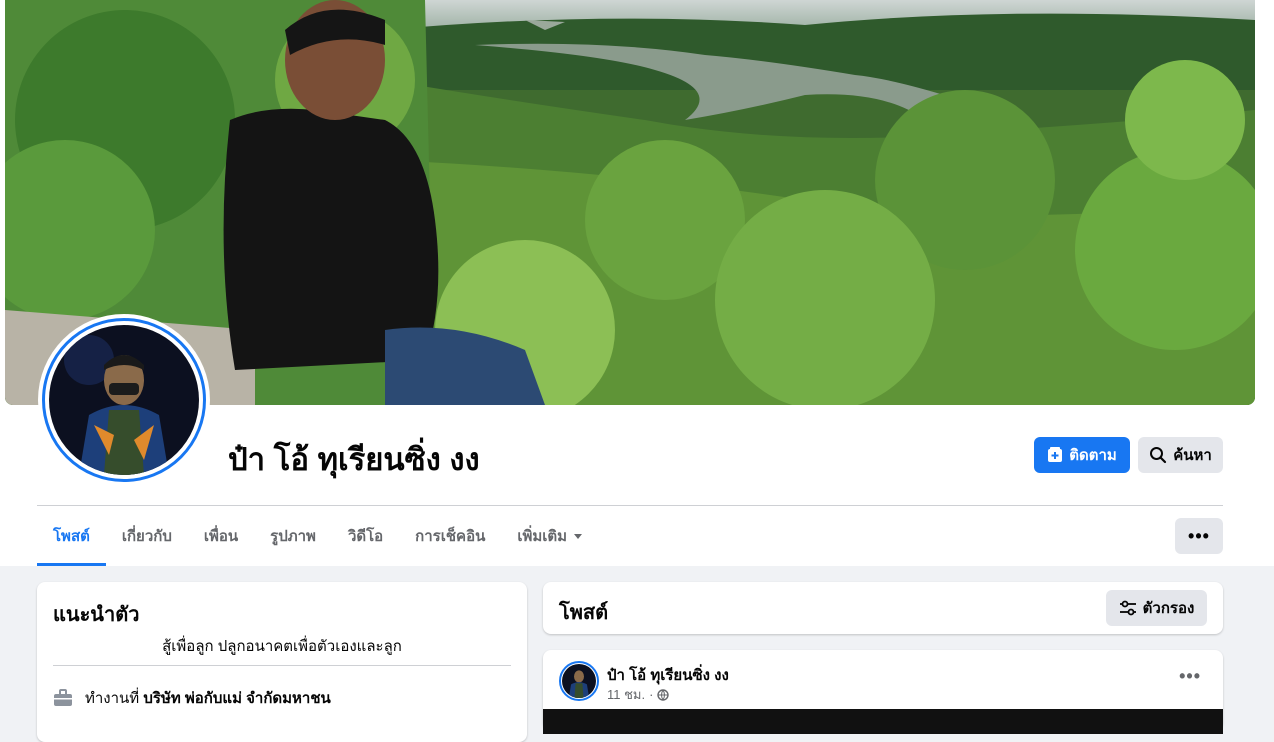 The image size is (1274, 742). What do you see at coordinates (221, 536) in the screenshot?
I see `tab-friends: เพื่อน` at bounding box center [221, 536].